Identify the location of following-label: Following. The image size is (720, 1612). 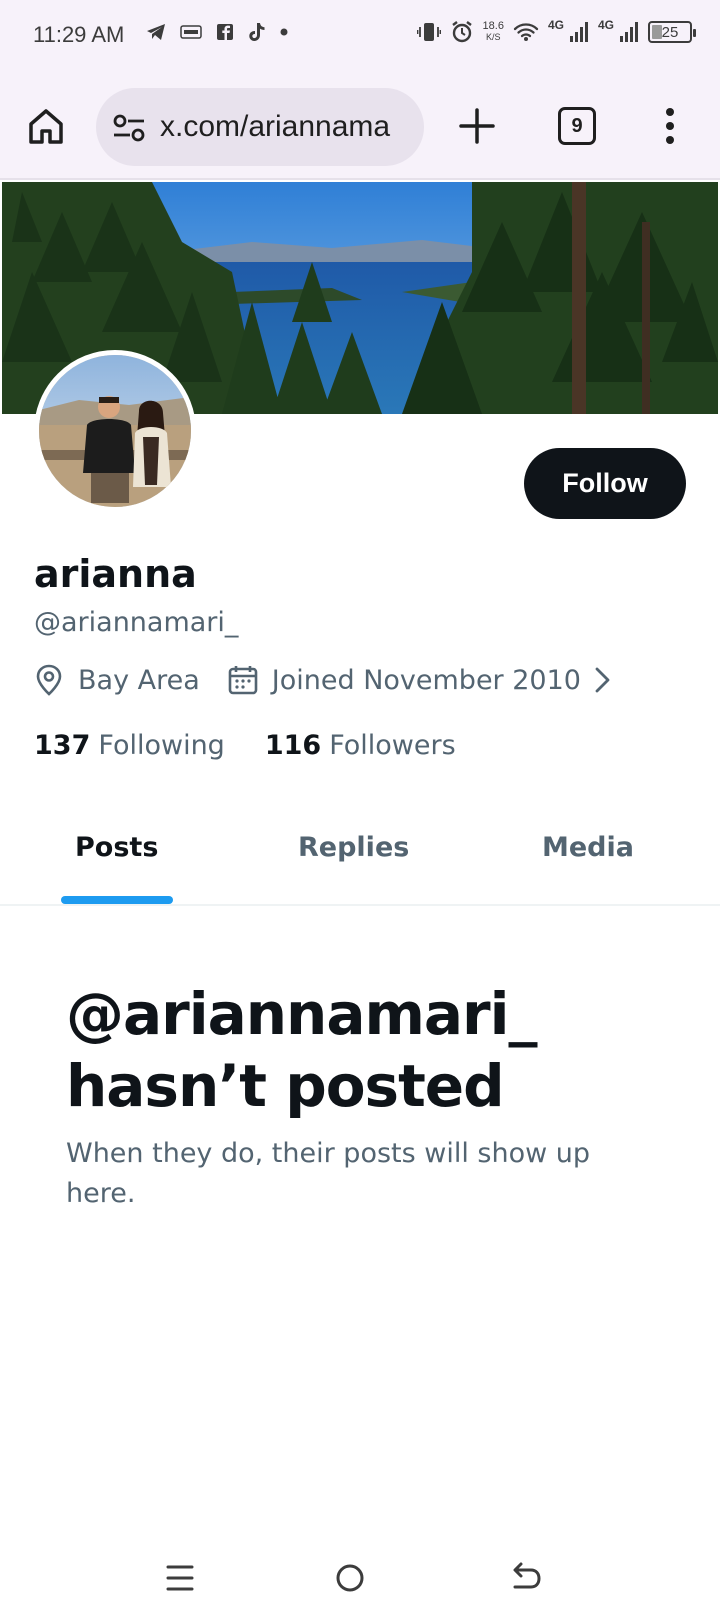
(161, 745).